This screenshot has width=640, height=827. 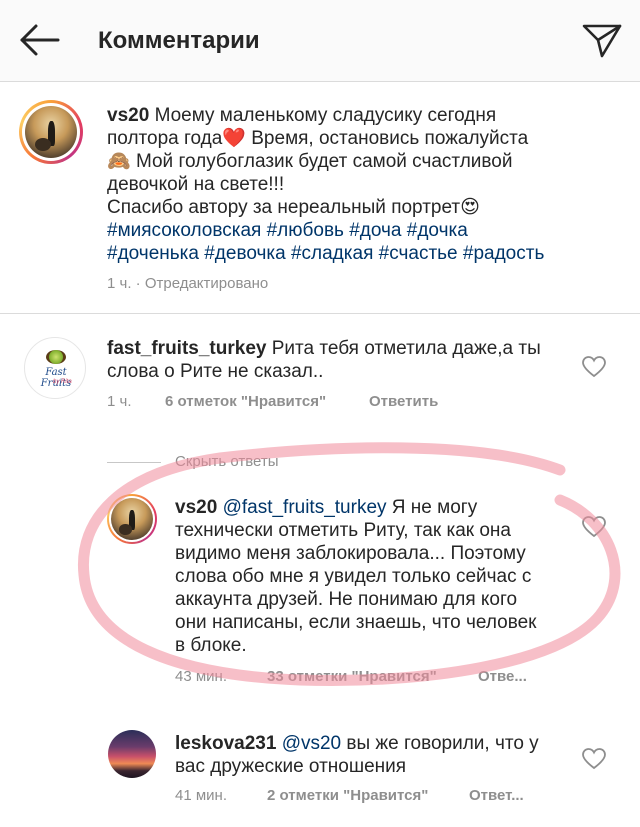 I want to click on divider-line, so click(x=134, y=462).